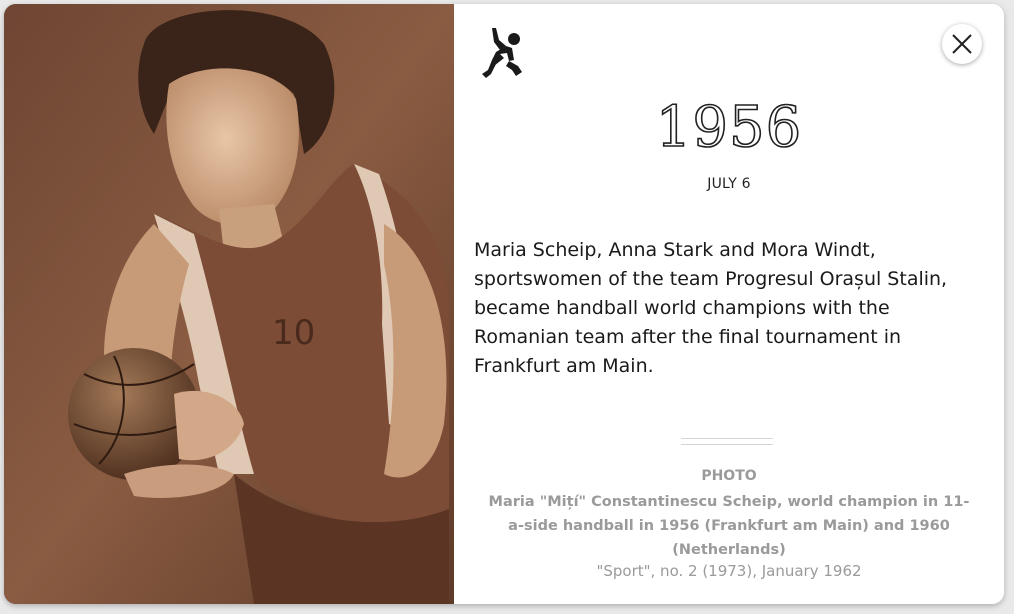 The height and width of the screenshot is (614, 1014). What do you see at coordinates (502, 54) in the screenshot?
I see `handball-player-icon` at bounding box center [502, 54].